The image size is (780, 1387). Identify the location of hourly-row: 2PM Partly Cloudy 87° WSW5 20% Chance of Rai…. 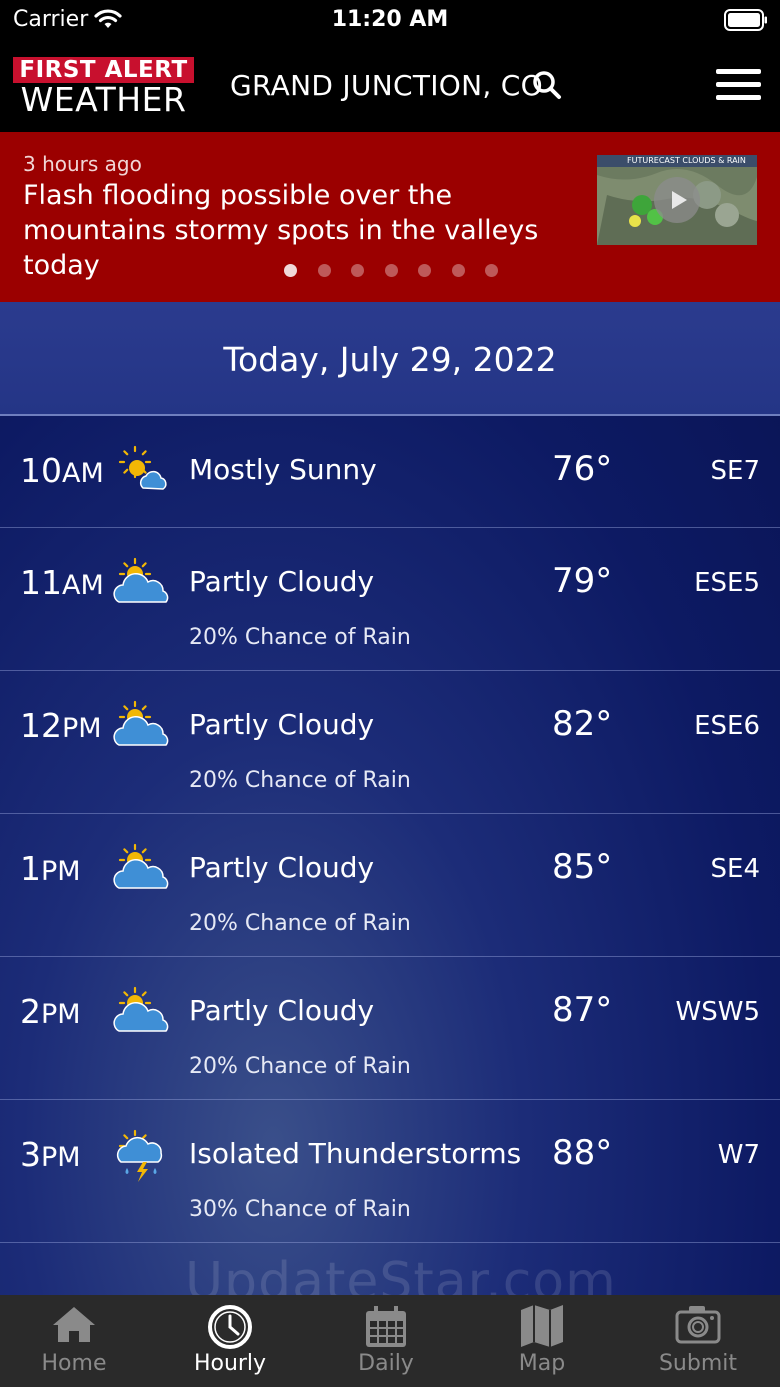
(390, 1028).